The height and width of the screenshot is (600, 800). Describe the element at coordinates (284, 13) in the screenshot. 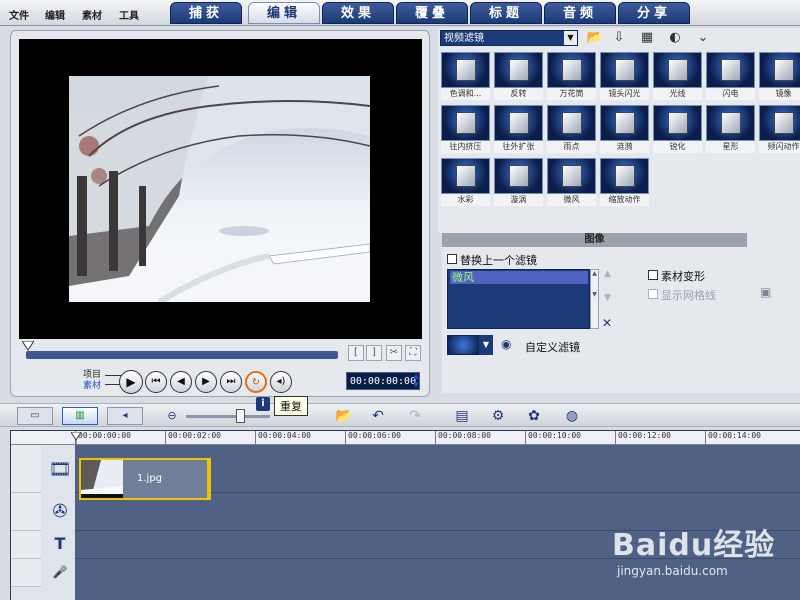

I see `tab-edit: 编辑` at that location.